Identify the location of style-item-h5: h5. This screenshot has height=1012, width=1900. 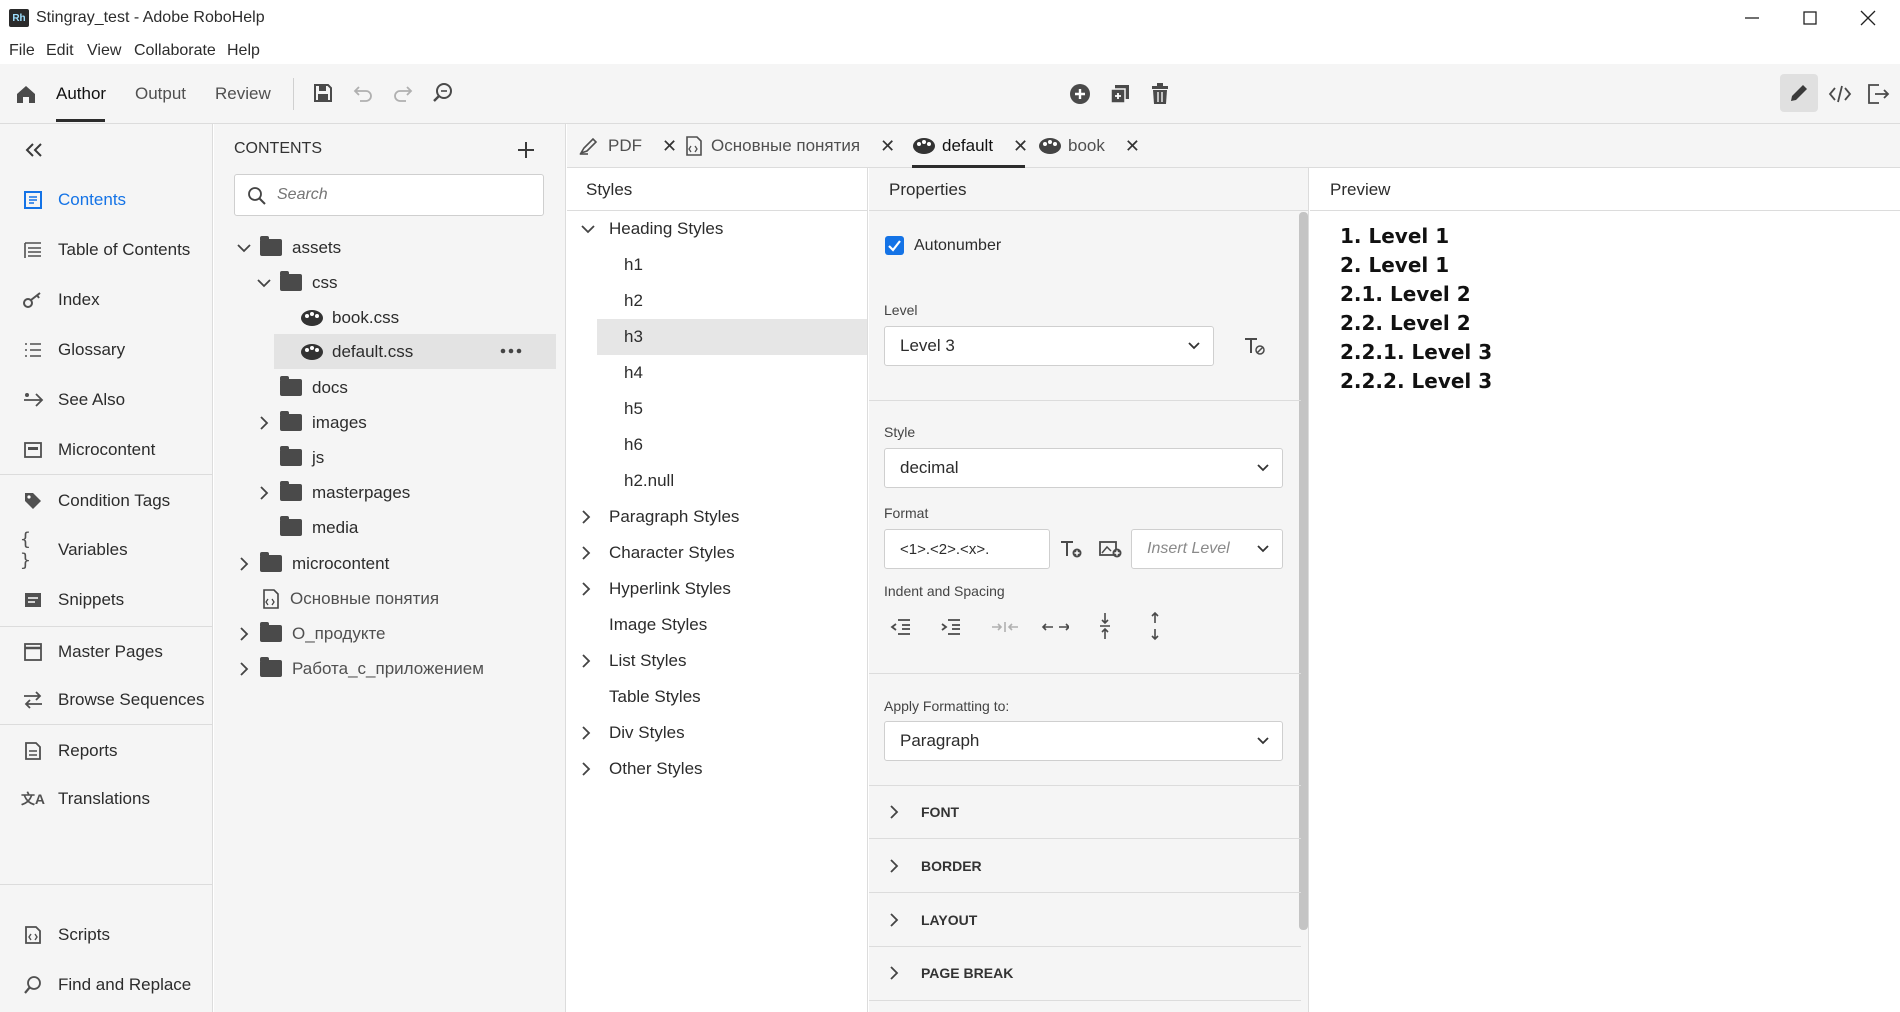
(633, 409).